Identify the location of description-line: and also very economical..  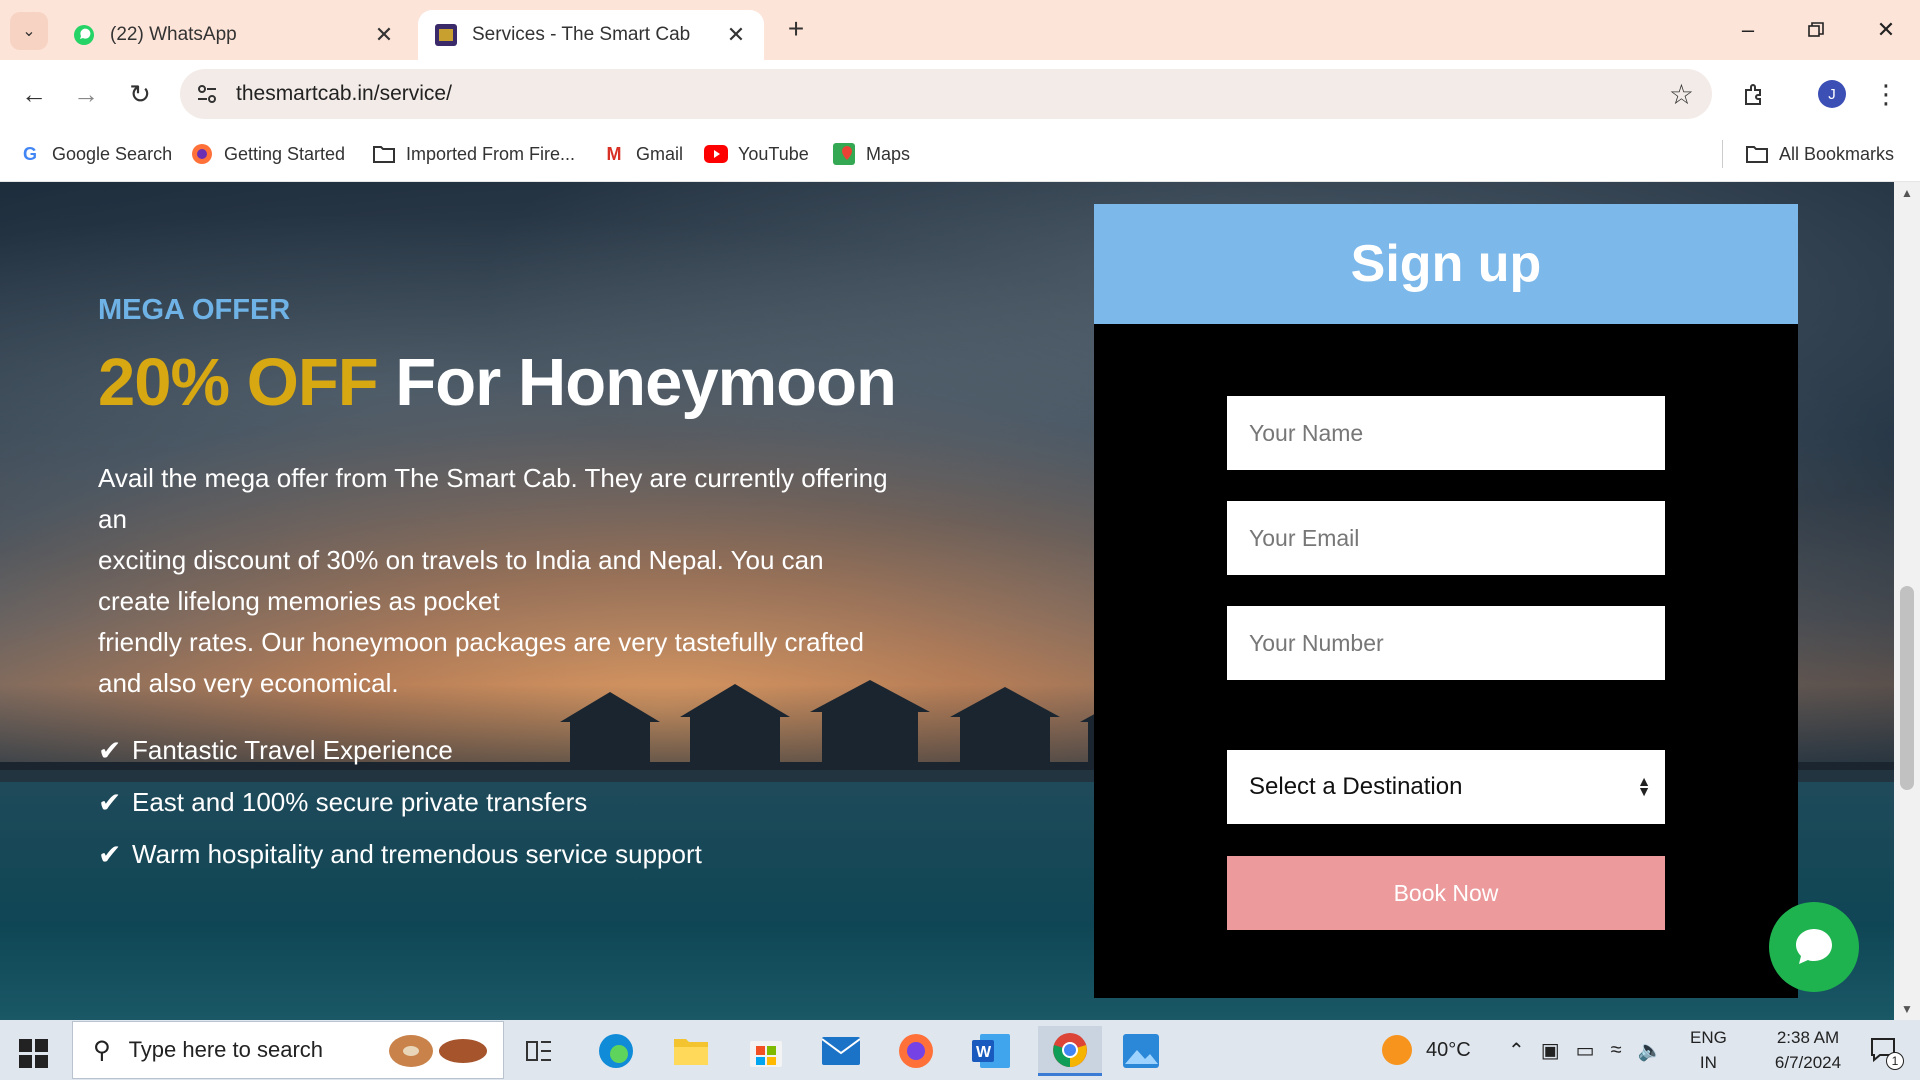
(248, 683).